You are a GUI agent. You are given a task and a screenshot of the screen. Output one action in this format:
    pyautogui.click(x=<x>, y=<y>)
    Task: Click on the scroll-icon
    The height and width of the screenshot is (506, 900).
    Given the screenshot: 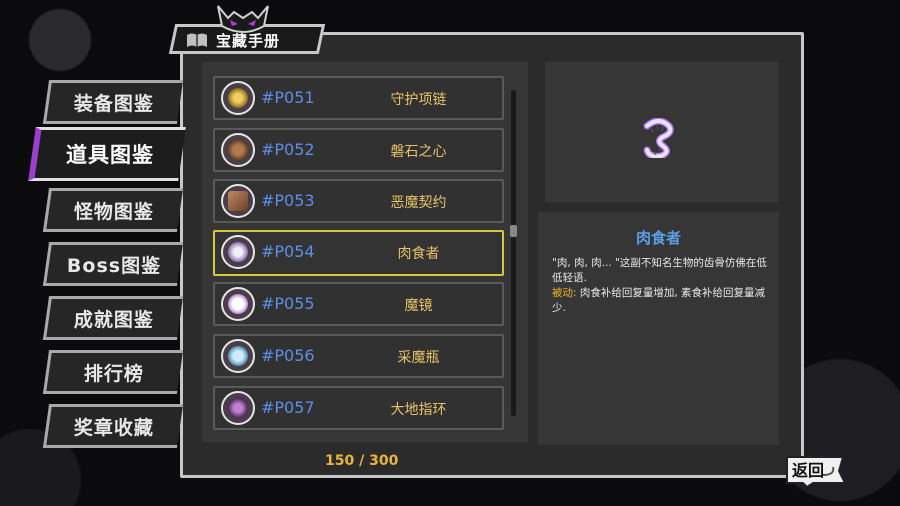 What is the action you would take?
    pyautogui.click(x=238, y=201)
    